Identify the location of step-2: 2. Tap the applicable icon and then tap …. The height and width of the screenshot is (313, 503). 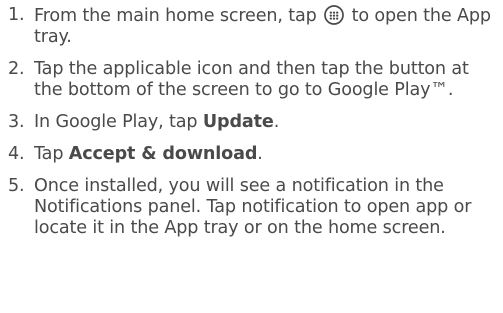
(251, 80).